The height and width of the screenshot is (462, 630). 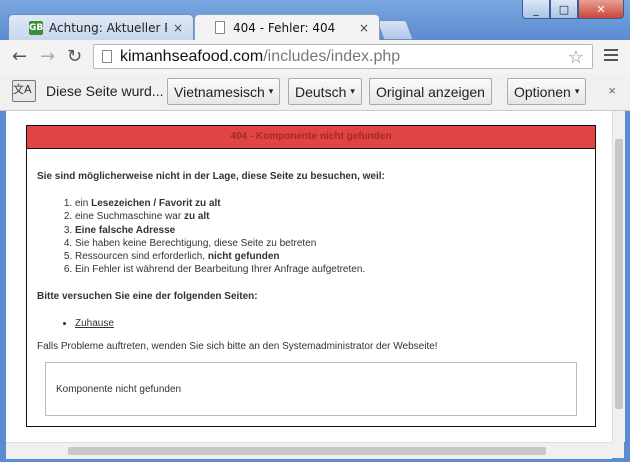 I want to click on source-language-dropdown: Vietnamesisch ▾, so click(x=224, y=91).